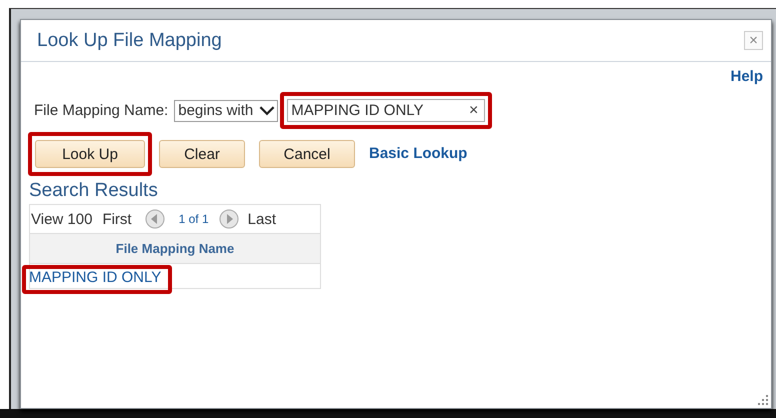 The image size is (776, 418). Describe the element at coordinates (94, 191) in the screenshot. I see `section-title: Search Results` at that location.